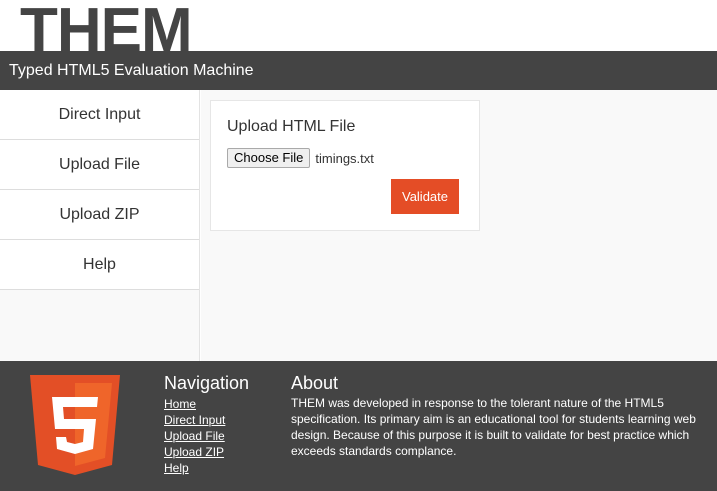 The width and height of the screenshot is (717, 491). I want to click on file-picker: Choose File timings.txt, so click(300, 158).